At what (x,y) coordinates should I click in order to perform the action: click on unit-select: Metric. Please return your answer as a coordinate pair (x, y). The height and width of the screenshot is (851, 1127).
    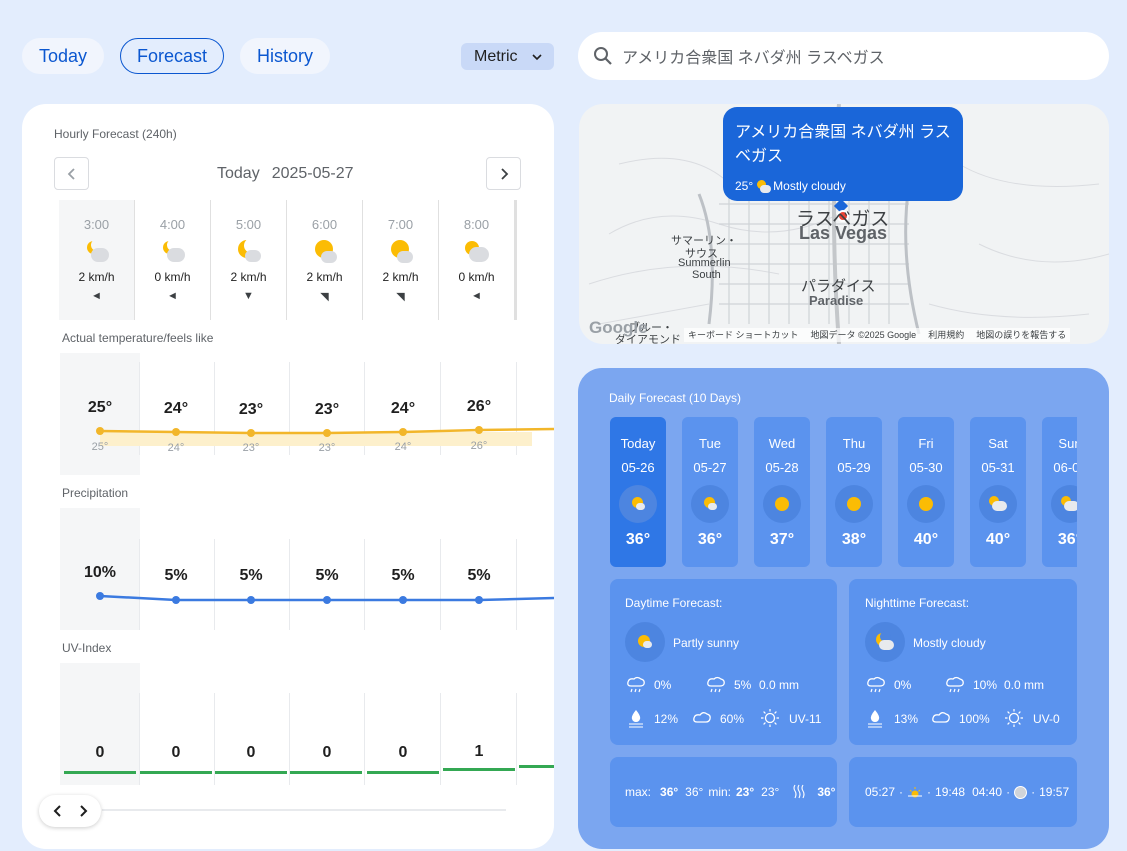
    Looking at the image, I should click on (507, 56).